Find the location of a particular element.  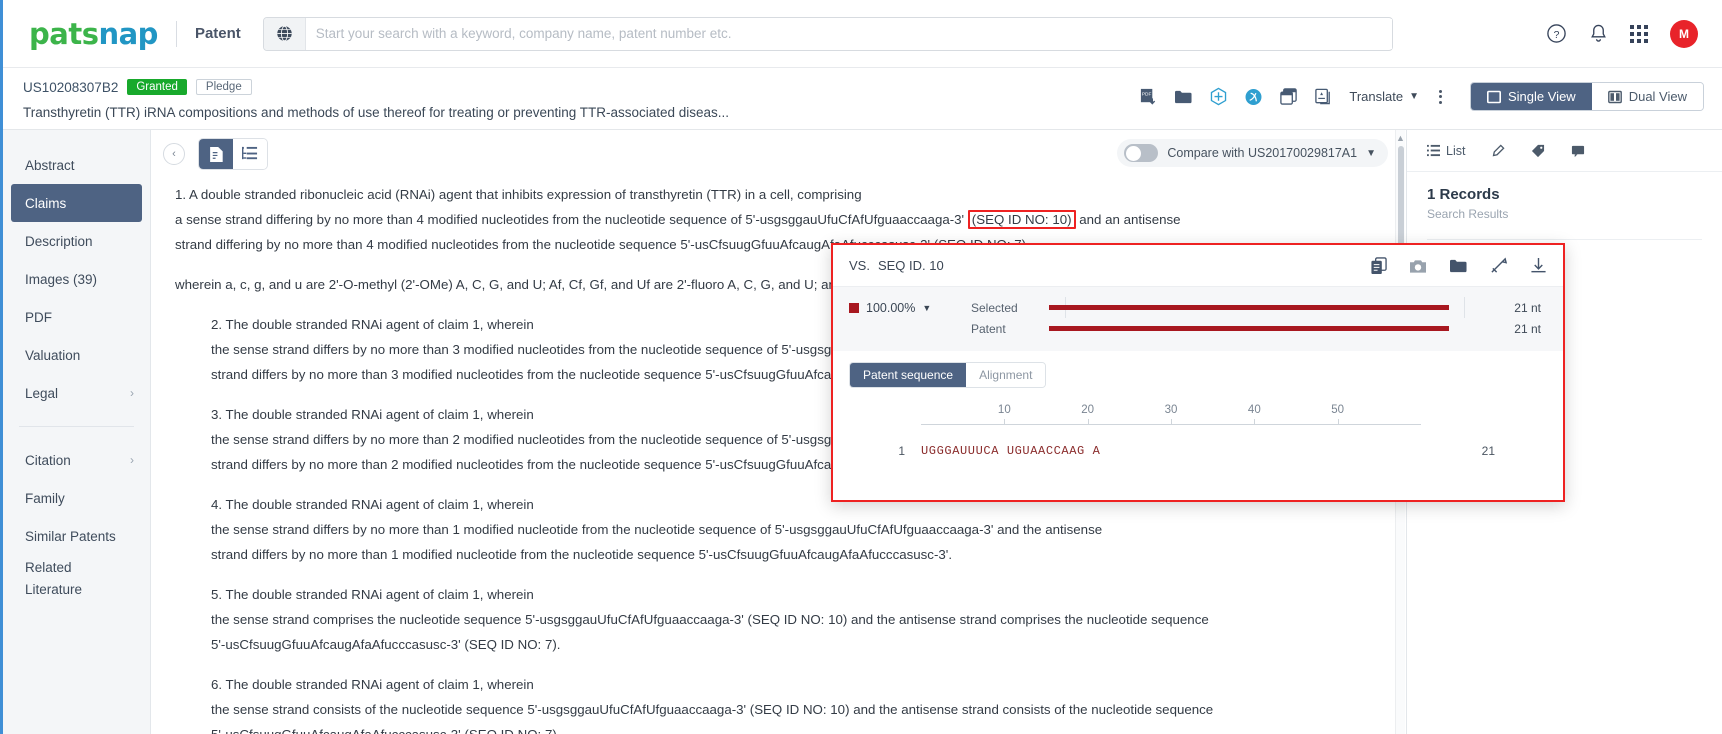

sidebar-item-label: Images (39) is located at coordinates (61, 279).